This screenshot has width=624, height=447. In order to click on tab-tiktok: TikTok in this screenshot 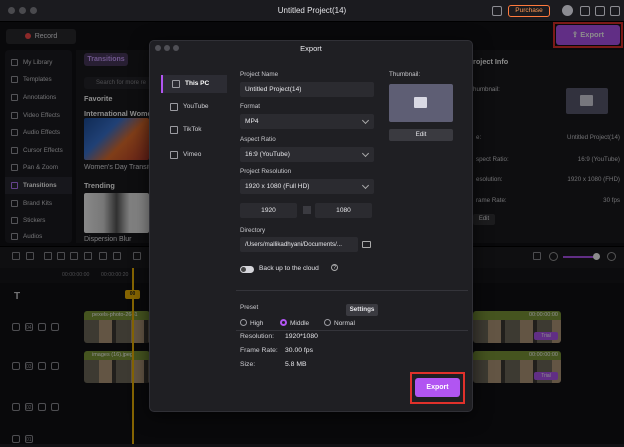, I will do `click(194, 130)`.